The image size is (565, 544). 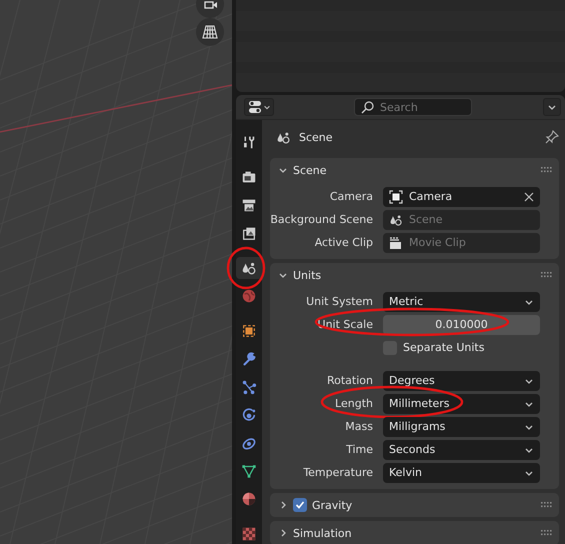 I want to click on object-icon, so click(x=249, y=331).